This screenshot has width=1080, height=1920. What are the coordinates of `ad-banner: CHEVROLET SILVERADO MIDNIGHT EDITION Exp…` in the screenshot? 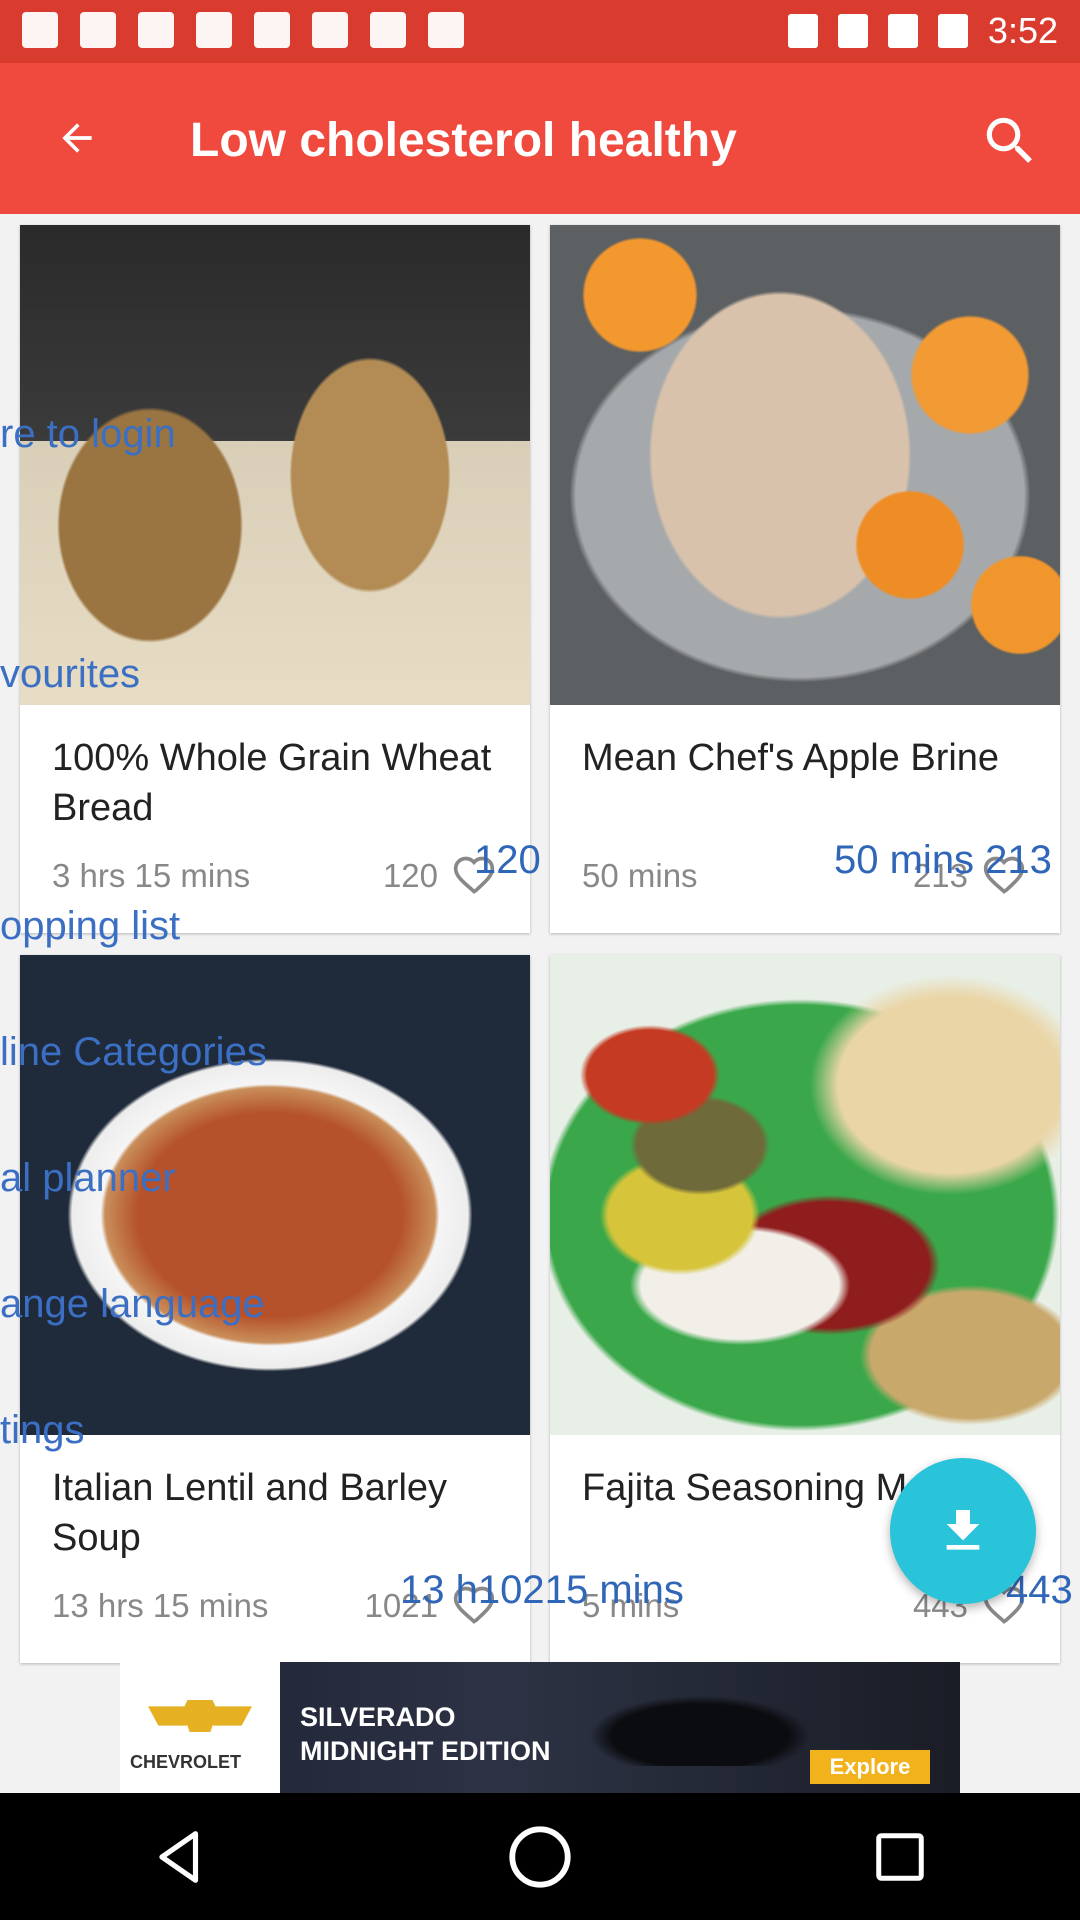 It's located at (540, 1727).